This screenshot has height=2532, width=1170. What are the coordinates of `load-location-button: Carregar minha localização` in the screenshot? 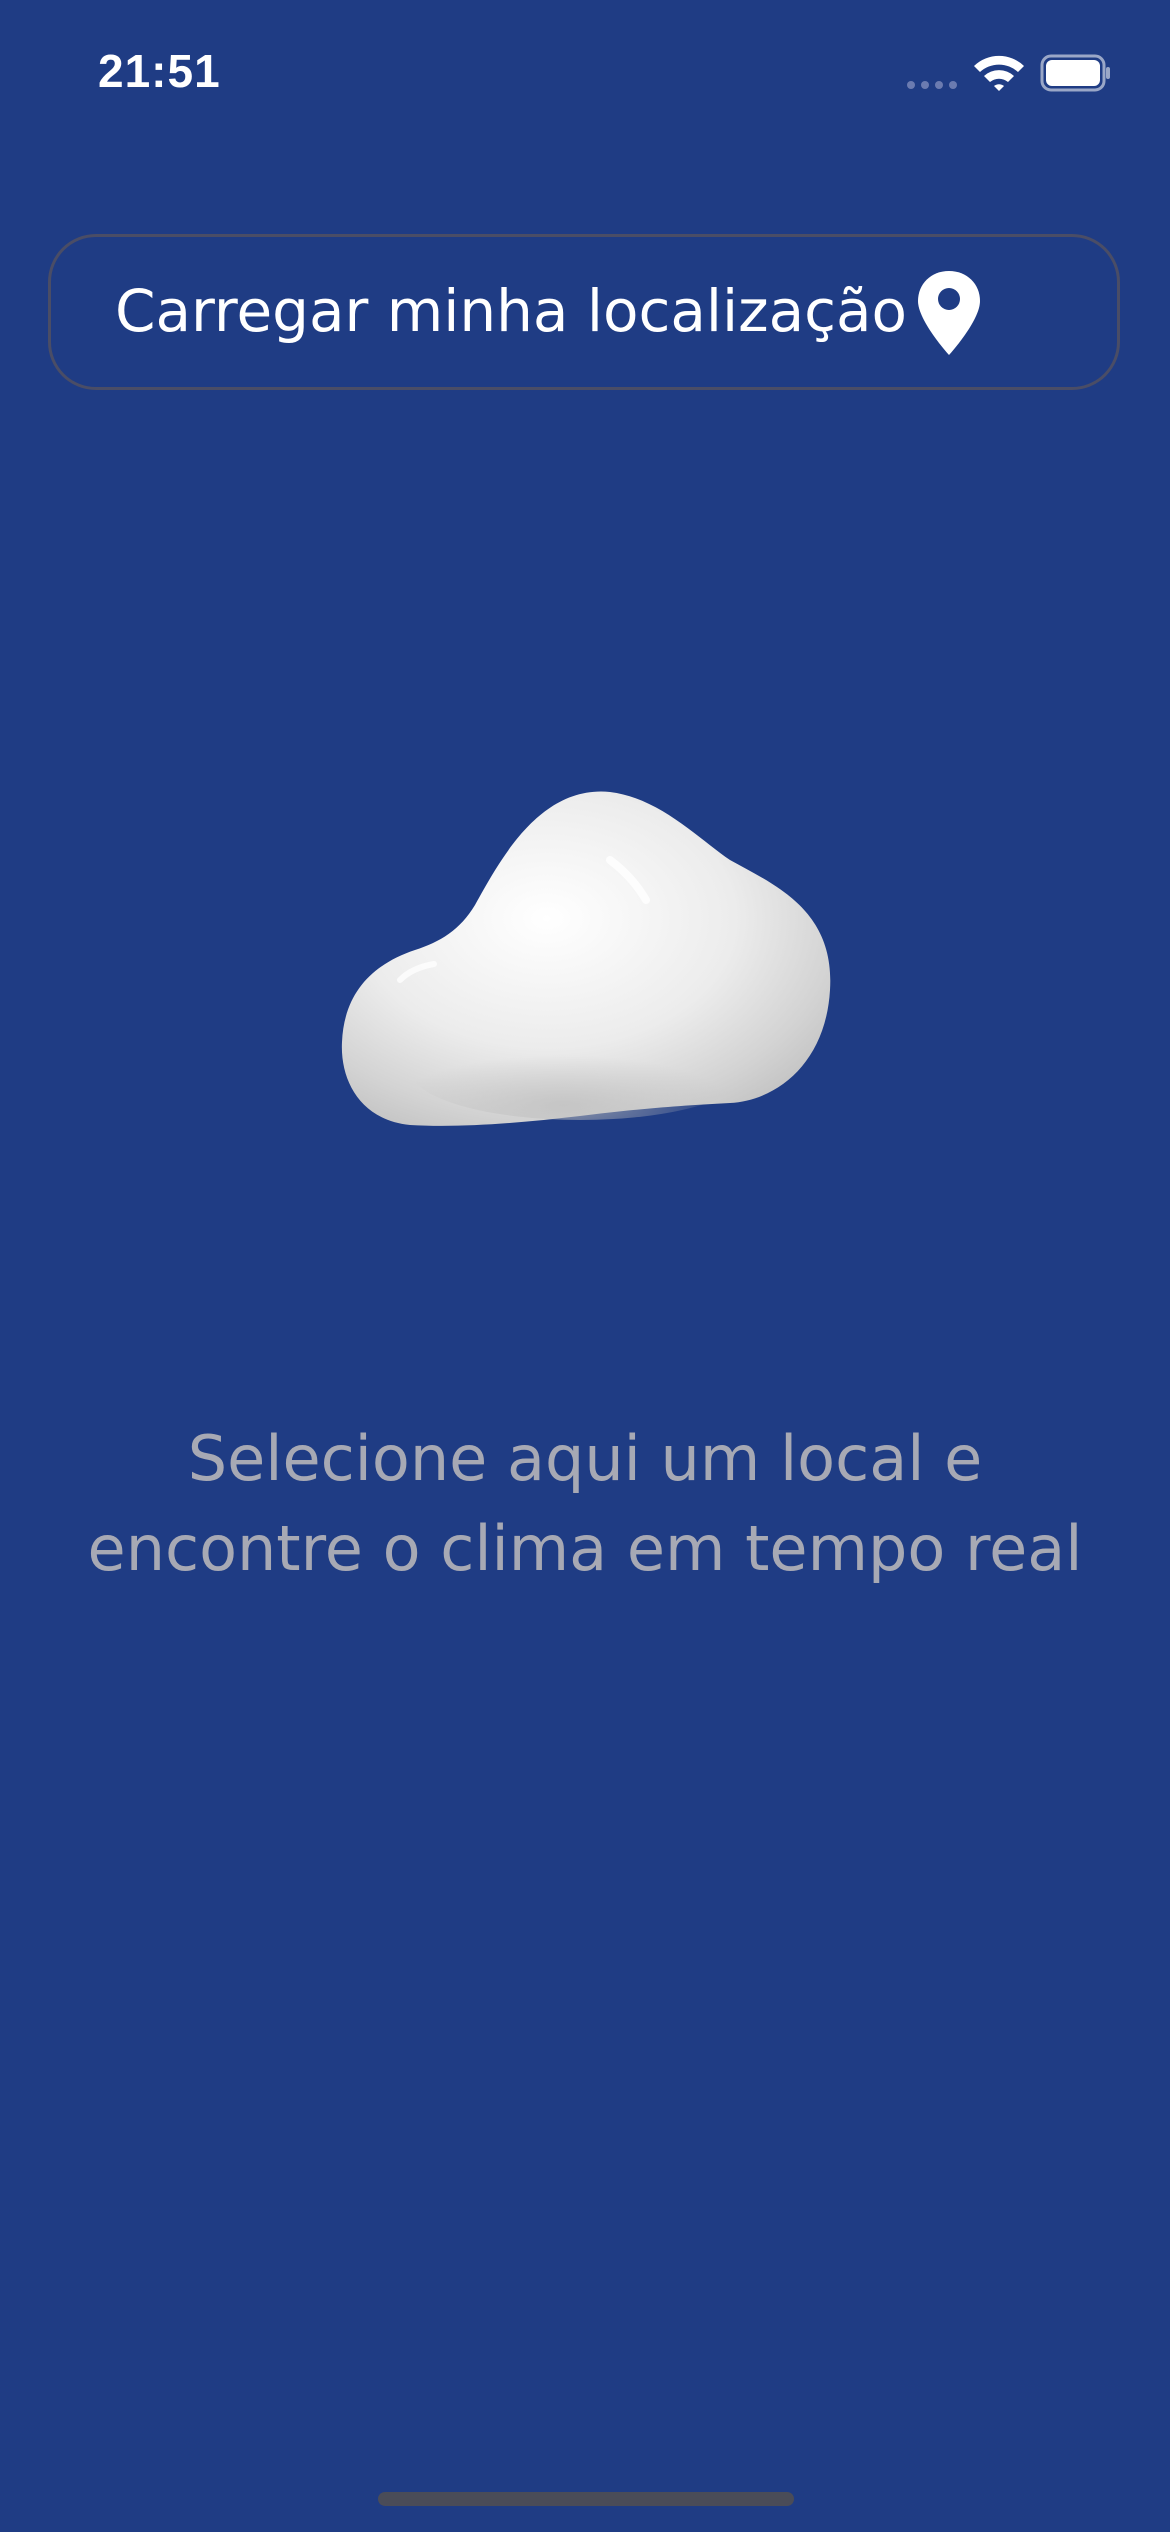 It's located at (584, 312).